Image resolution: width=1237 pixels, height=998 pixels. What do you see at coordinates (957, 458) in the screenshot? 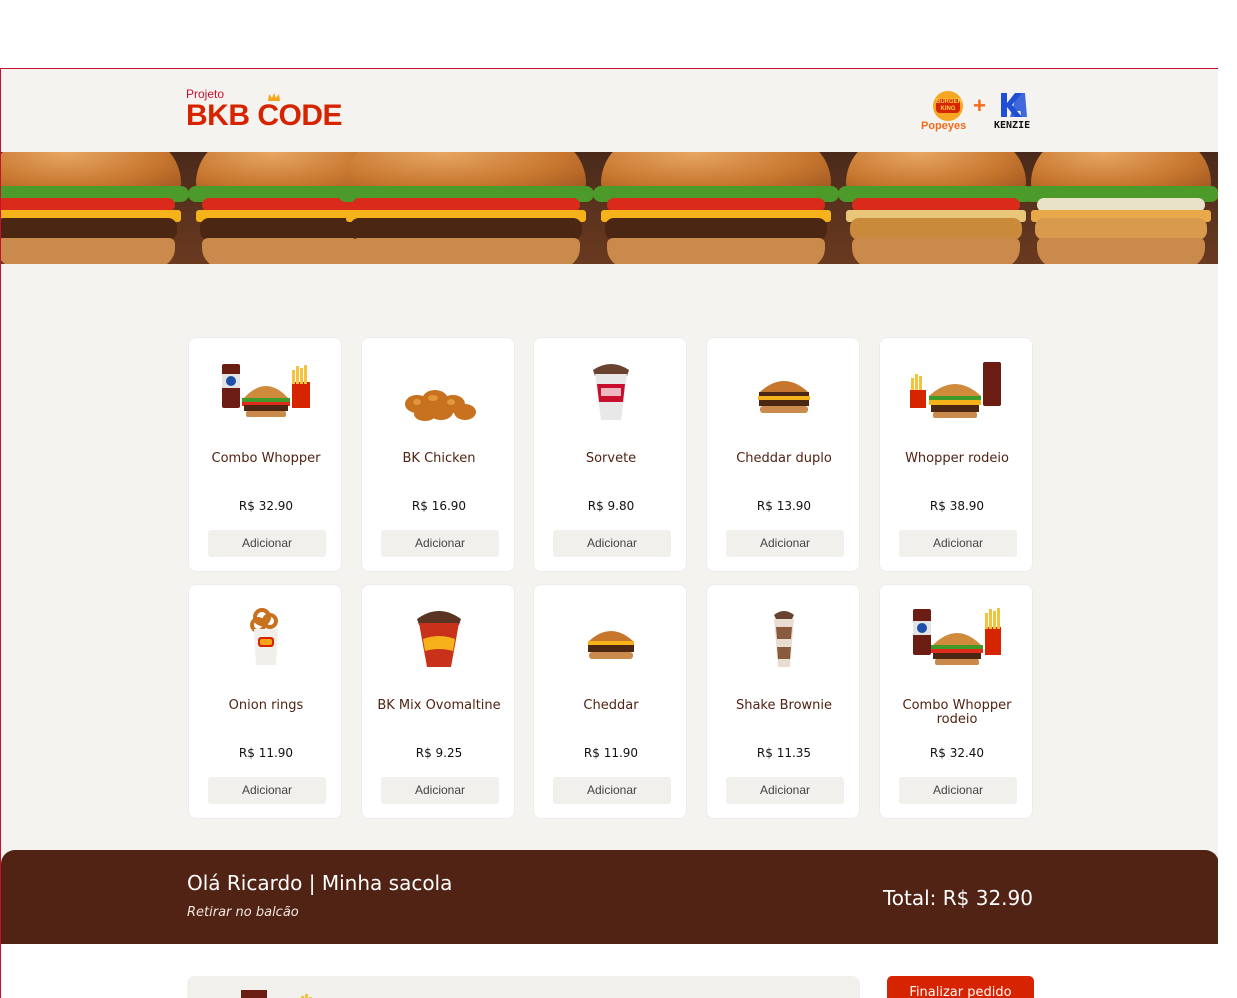
I see `product-name: Whopper rodeio` at bounding box center [957, 458].